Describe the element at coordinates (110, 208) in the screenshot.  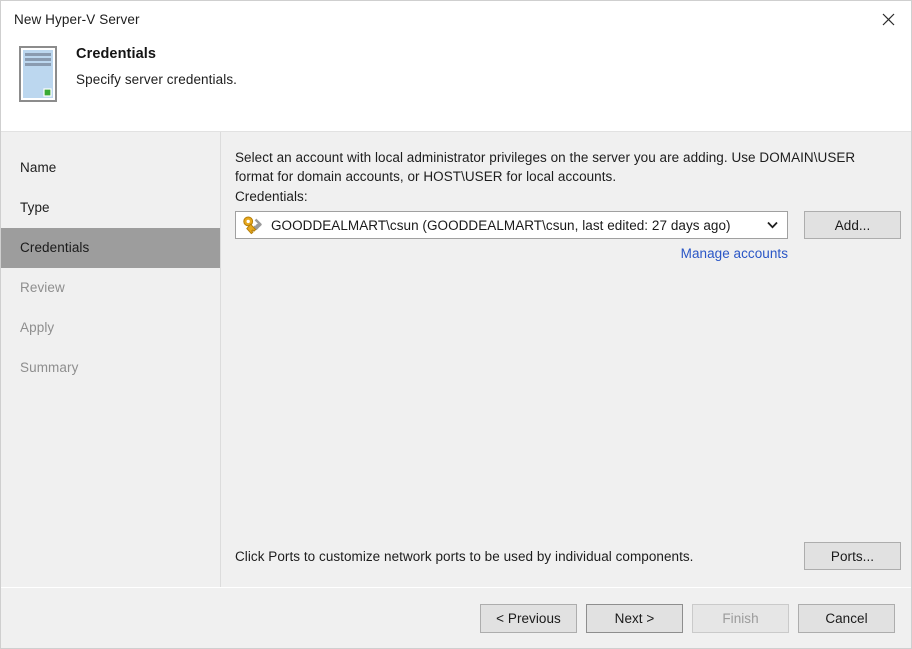
I see `sidebar-item-type: Type` at that location.